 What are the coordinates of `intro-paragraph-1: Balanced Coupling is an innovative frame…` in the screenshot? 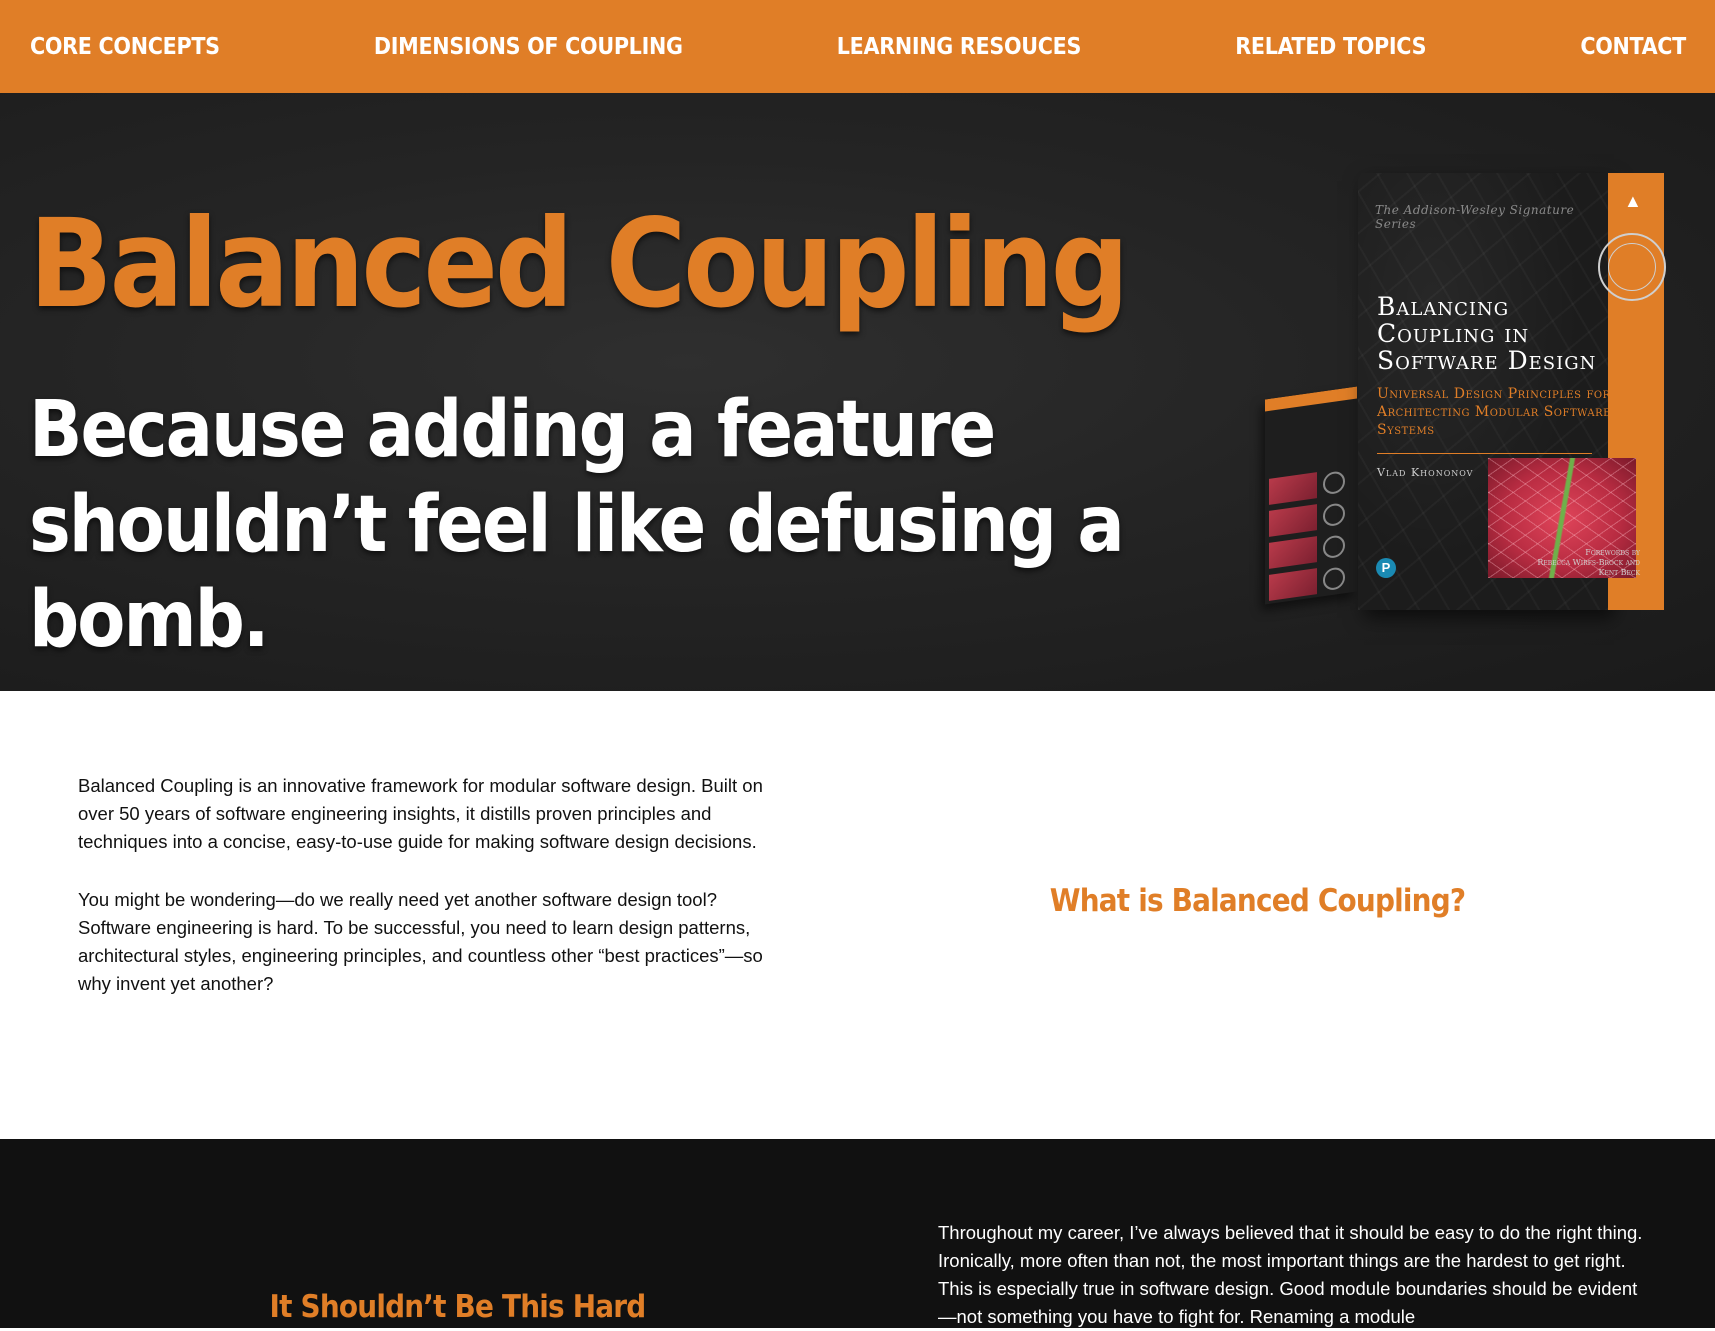 It's located at (420, 813).